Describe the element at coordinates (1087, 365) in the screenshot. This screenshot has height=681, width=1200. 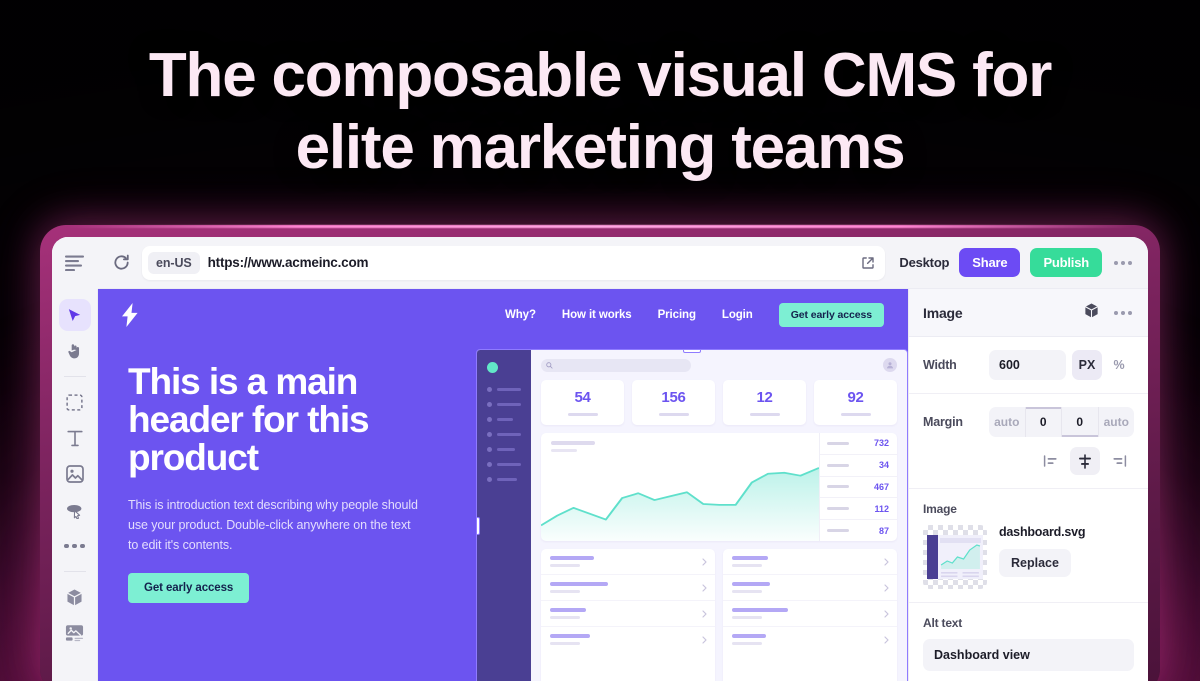
I see `unit-px-option: PX` at that location.